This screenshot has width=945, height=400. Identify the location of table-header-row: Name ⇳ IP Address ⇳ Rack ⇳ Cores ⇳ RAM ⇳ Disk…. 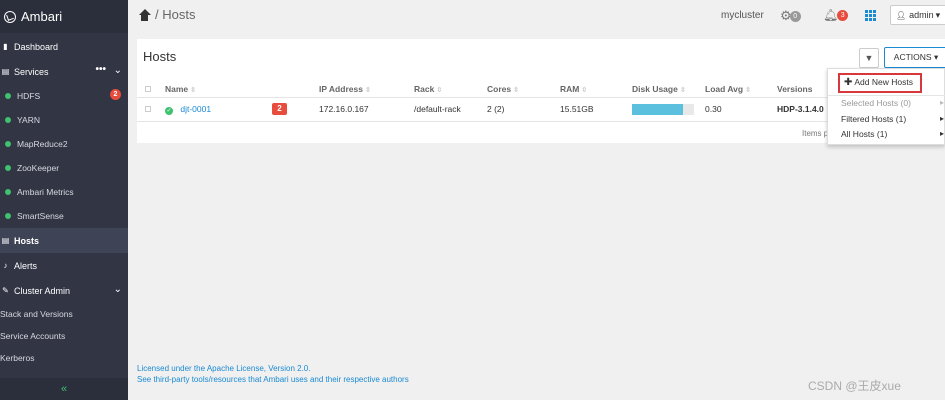
(541, 89).